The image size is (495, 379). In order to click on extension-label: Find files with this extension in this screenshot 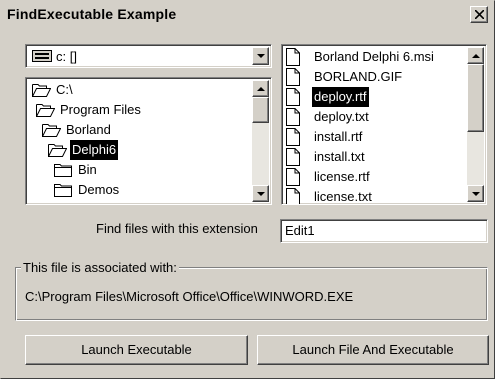, I will do `click(177, 228)`.